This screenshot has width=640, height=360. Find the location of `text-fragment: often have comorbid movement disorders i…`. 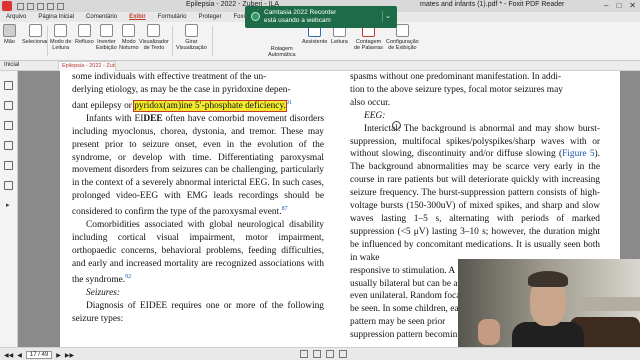

text-fragment: often have comorbid movement disorders i… is located at coordinates (198, 165).